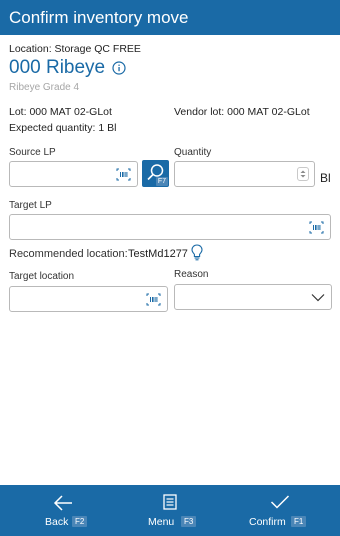 The width and height of the screenshot is (340, 536). I want to click on reason-label: Reason, so click(191, 274).